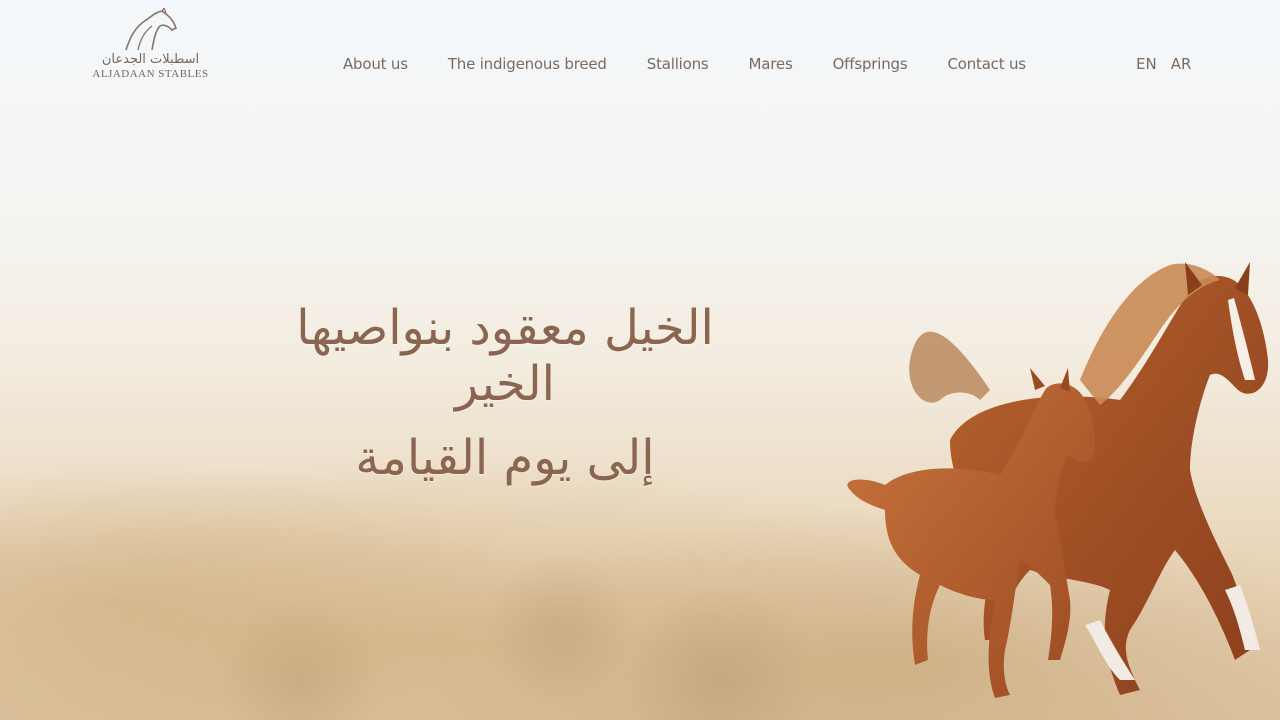 The image size is (1280, 720). I want to click on logo: اسطبلات الجدعان ALJADAAN STABLES, so click(150, 47).